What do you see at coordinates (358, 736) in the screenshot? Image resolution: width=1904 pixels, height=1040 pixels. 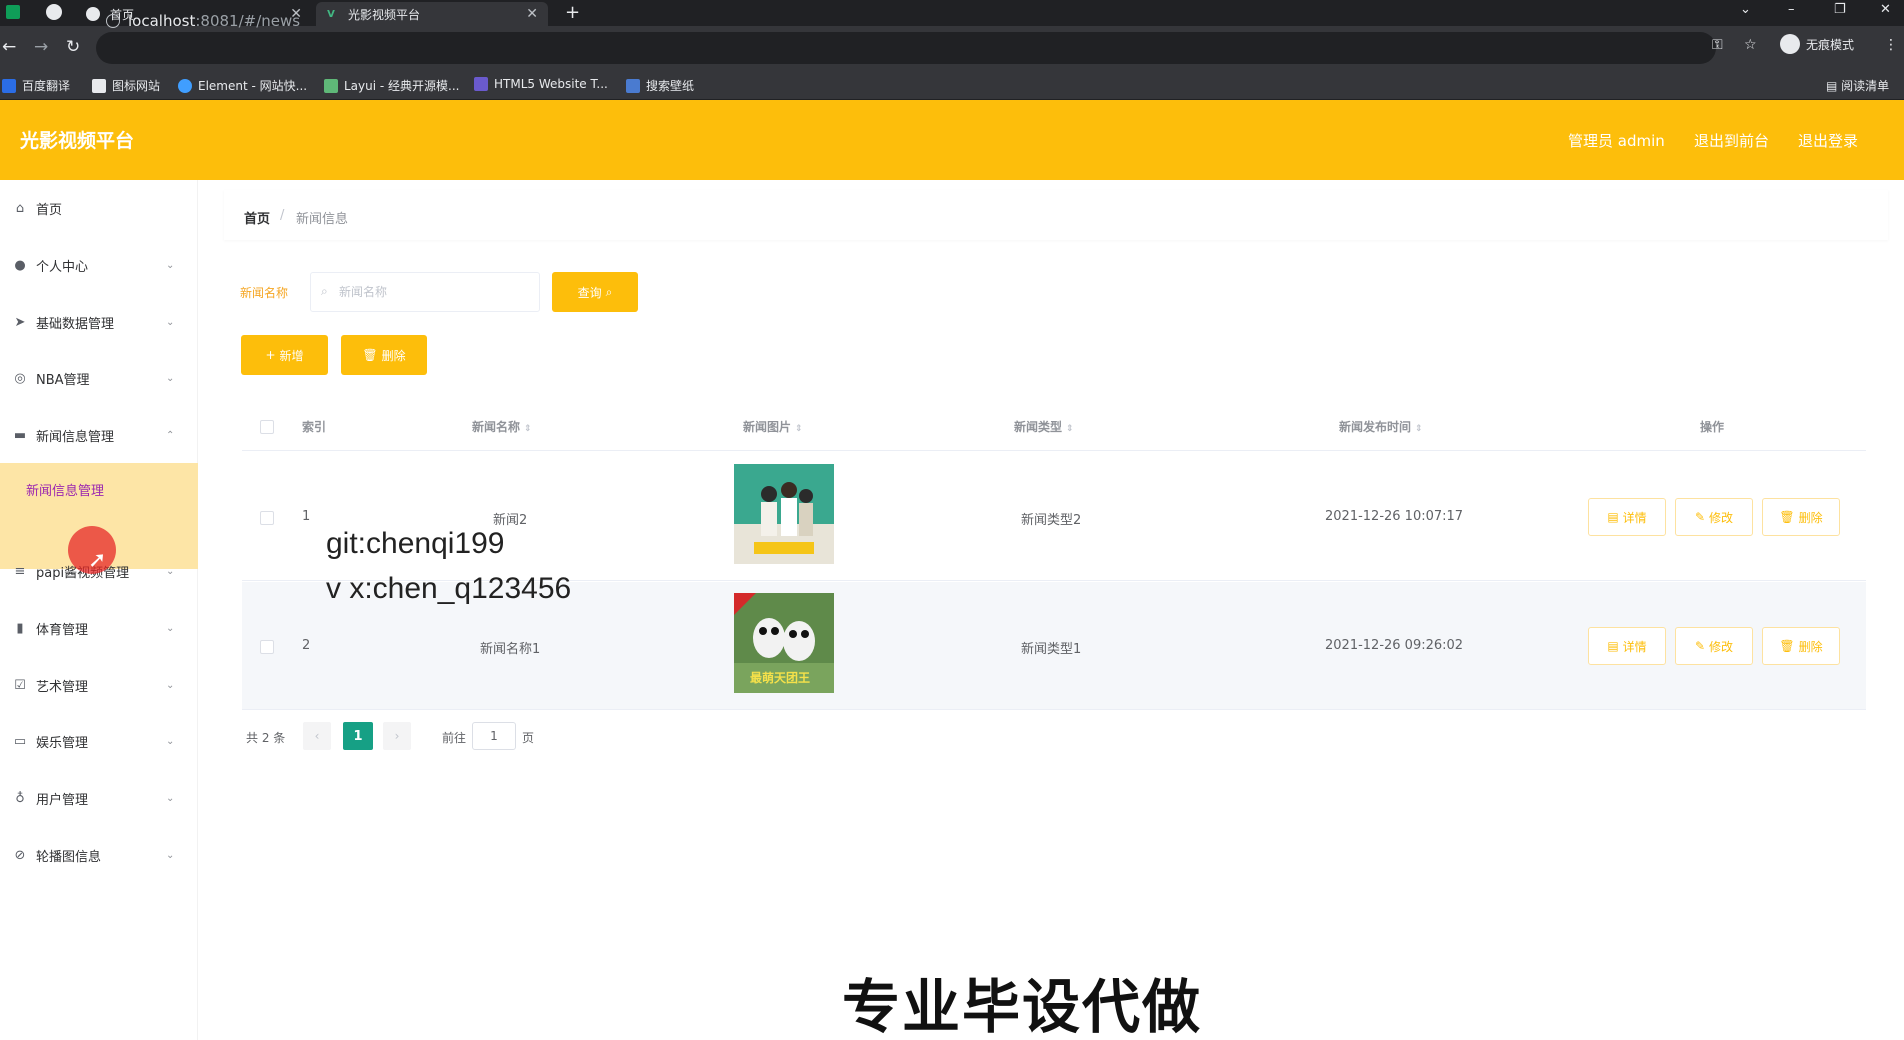 I see `page-number-current: 1` at bounding box center [358, 736].